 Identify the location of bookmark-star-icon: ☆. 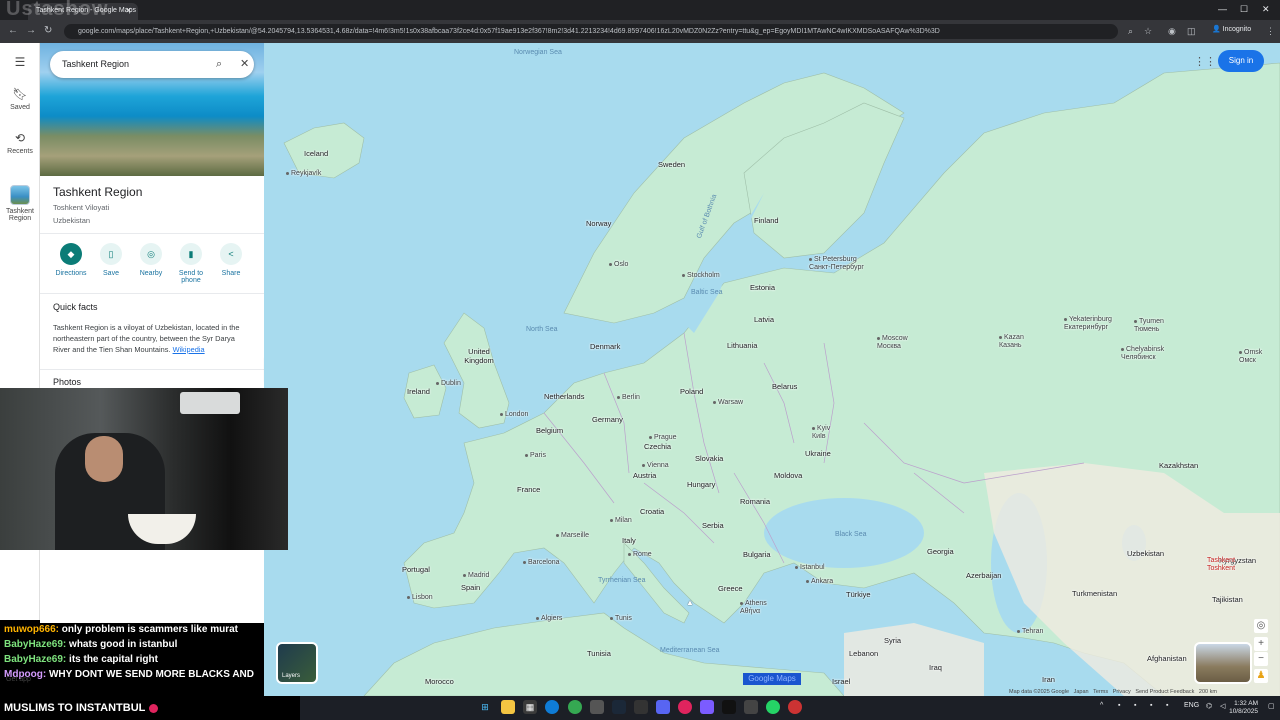
(1148, 31).